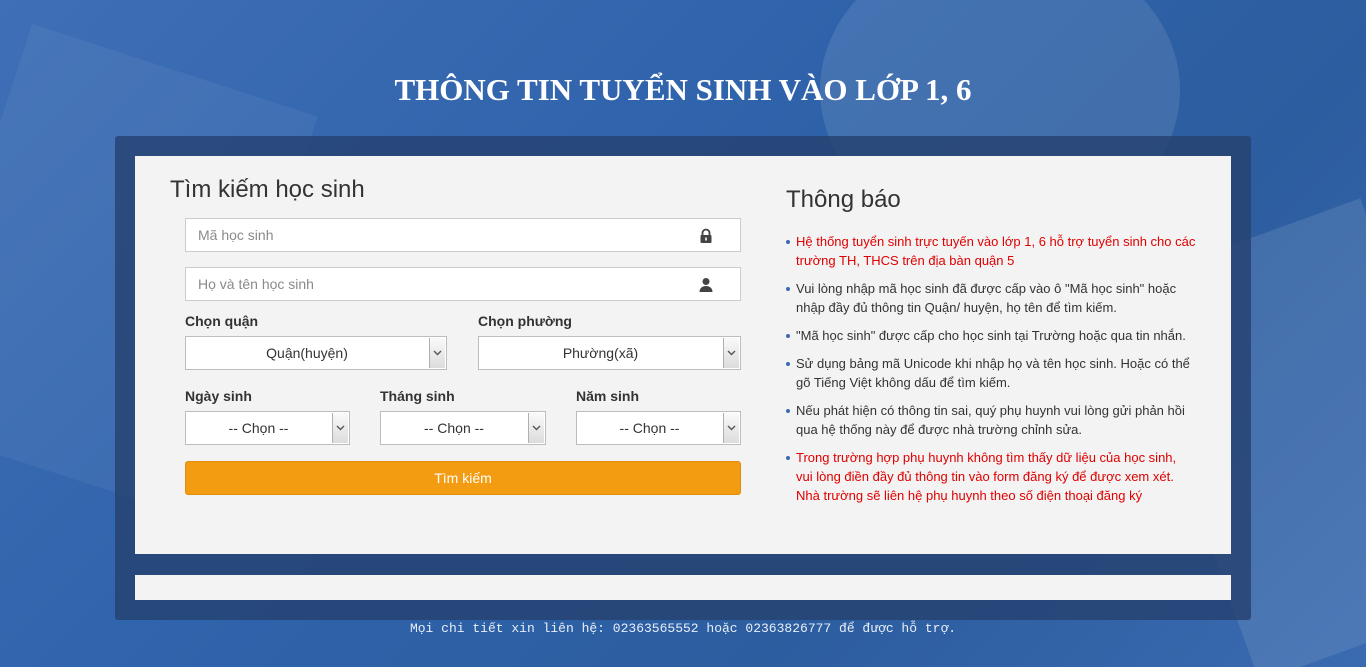 The width and height of the screenshot is (1366, 667). Describe the element at coordinates (267, 189) in the screenshot. I see `search-heading: Tìm kiếm học sinh` at that location.